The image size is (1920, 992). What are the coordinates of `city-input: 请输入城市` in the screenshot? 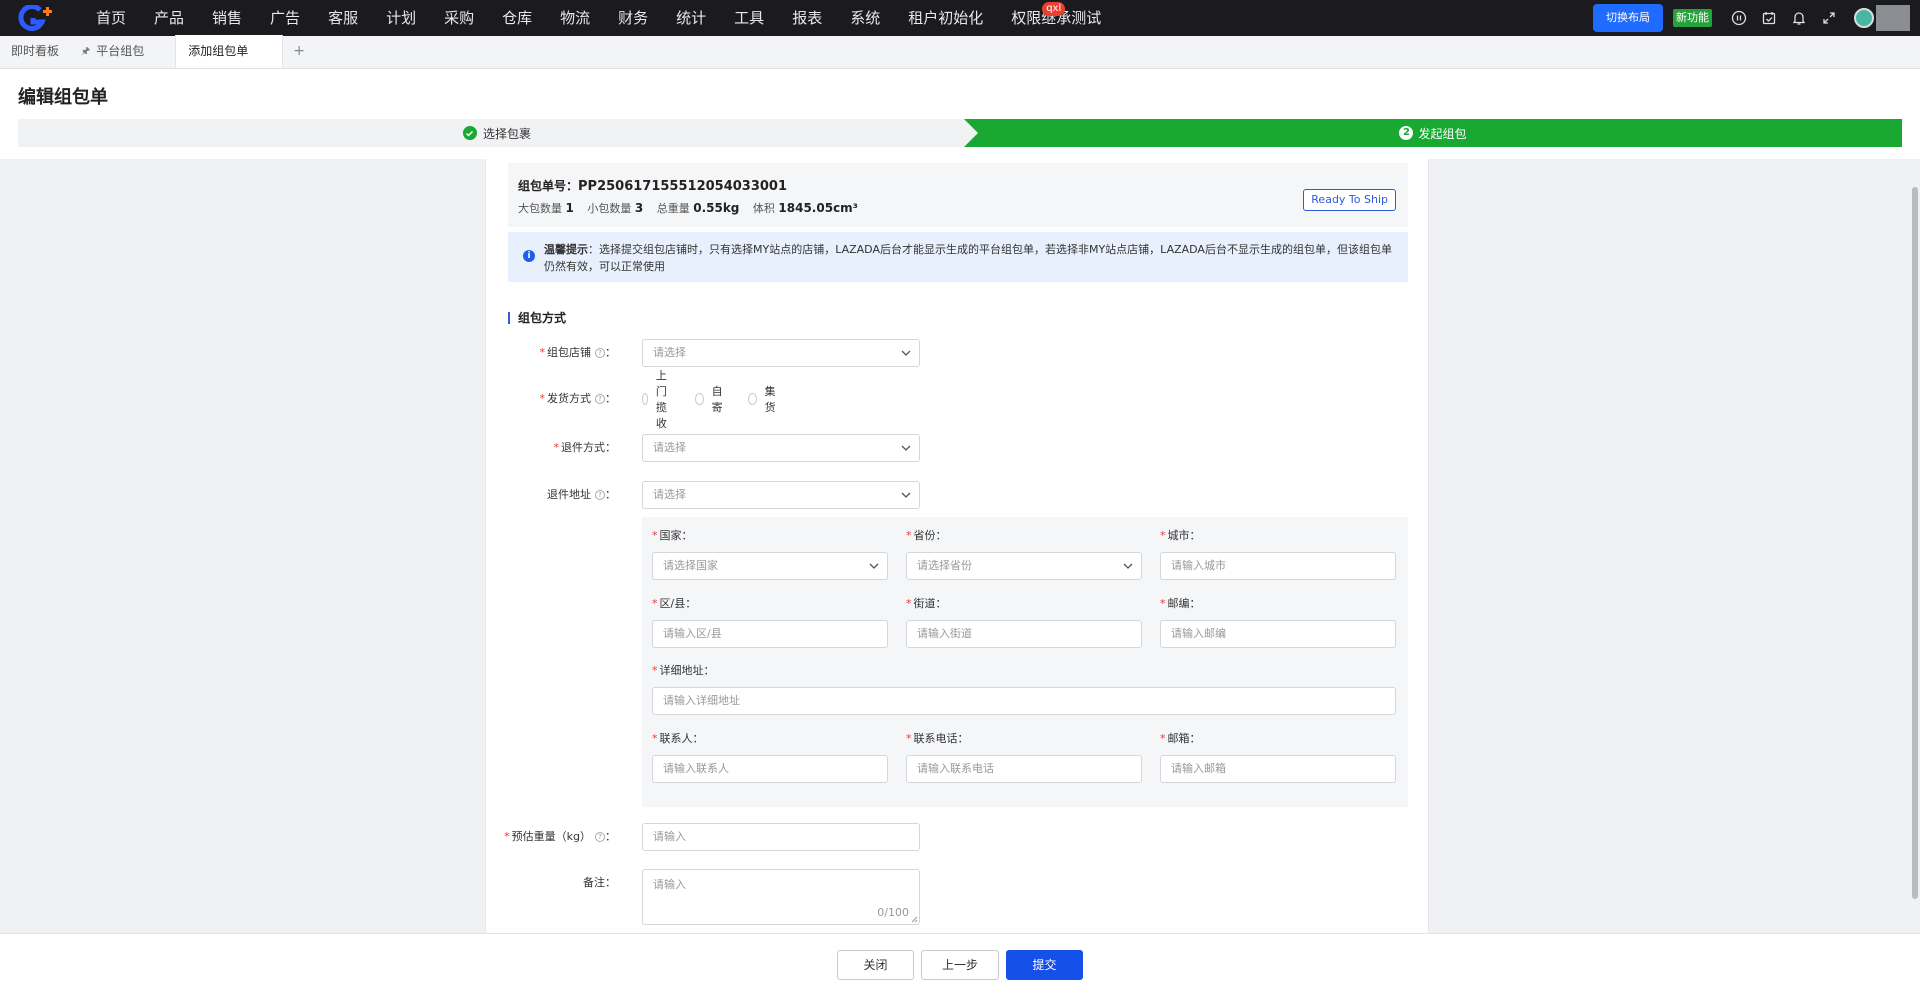 It's located at (1278, 566).